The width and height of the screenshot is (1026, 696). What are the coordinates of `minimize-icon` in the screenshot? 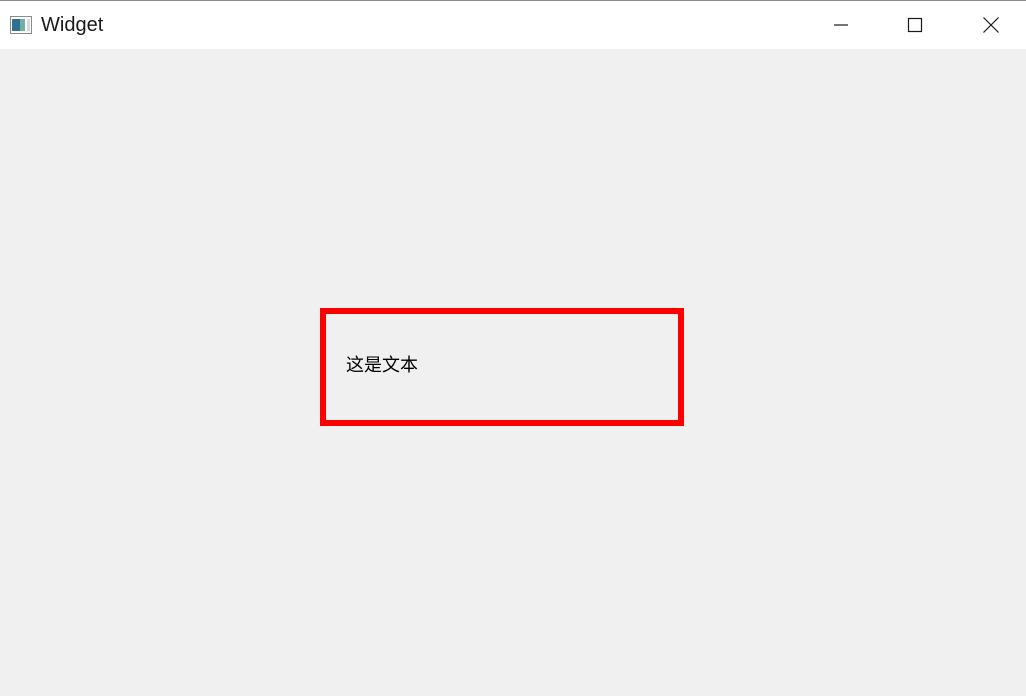 It's located at (841, 25).